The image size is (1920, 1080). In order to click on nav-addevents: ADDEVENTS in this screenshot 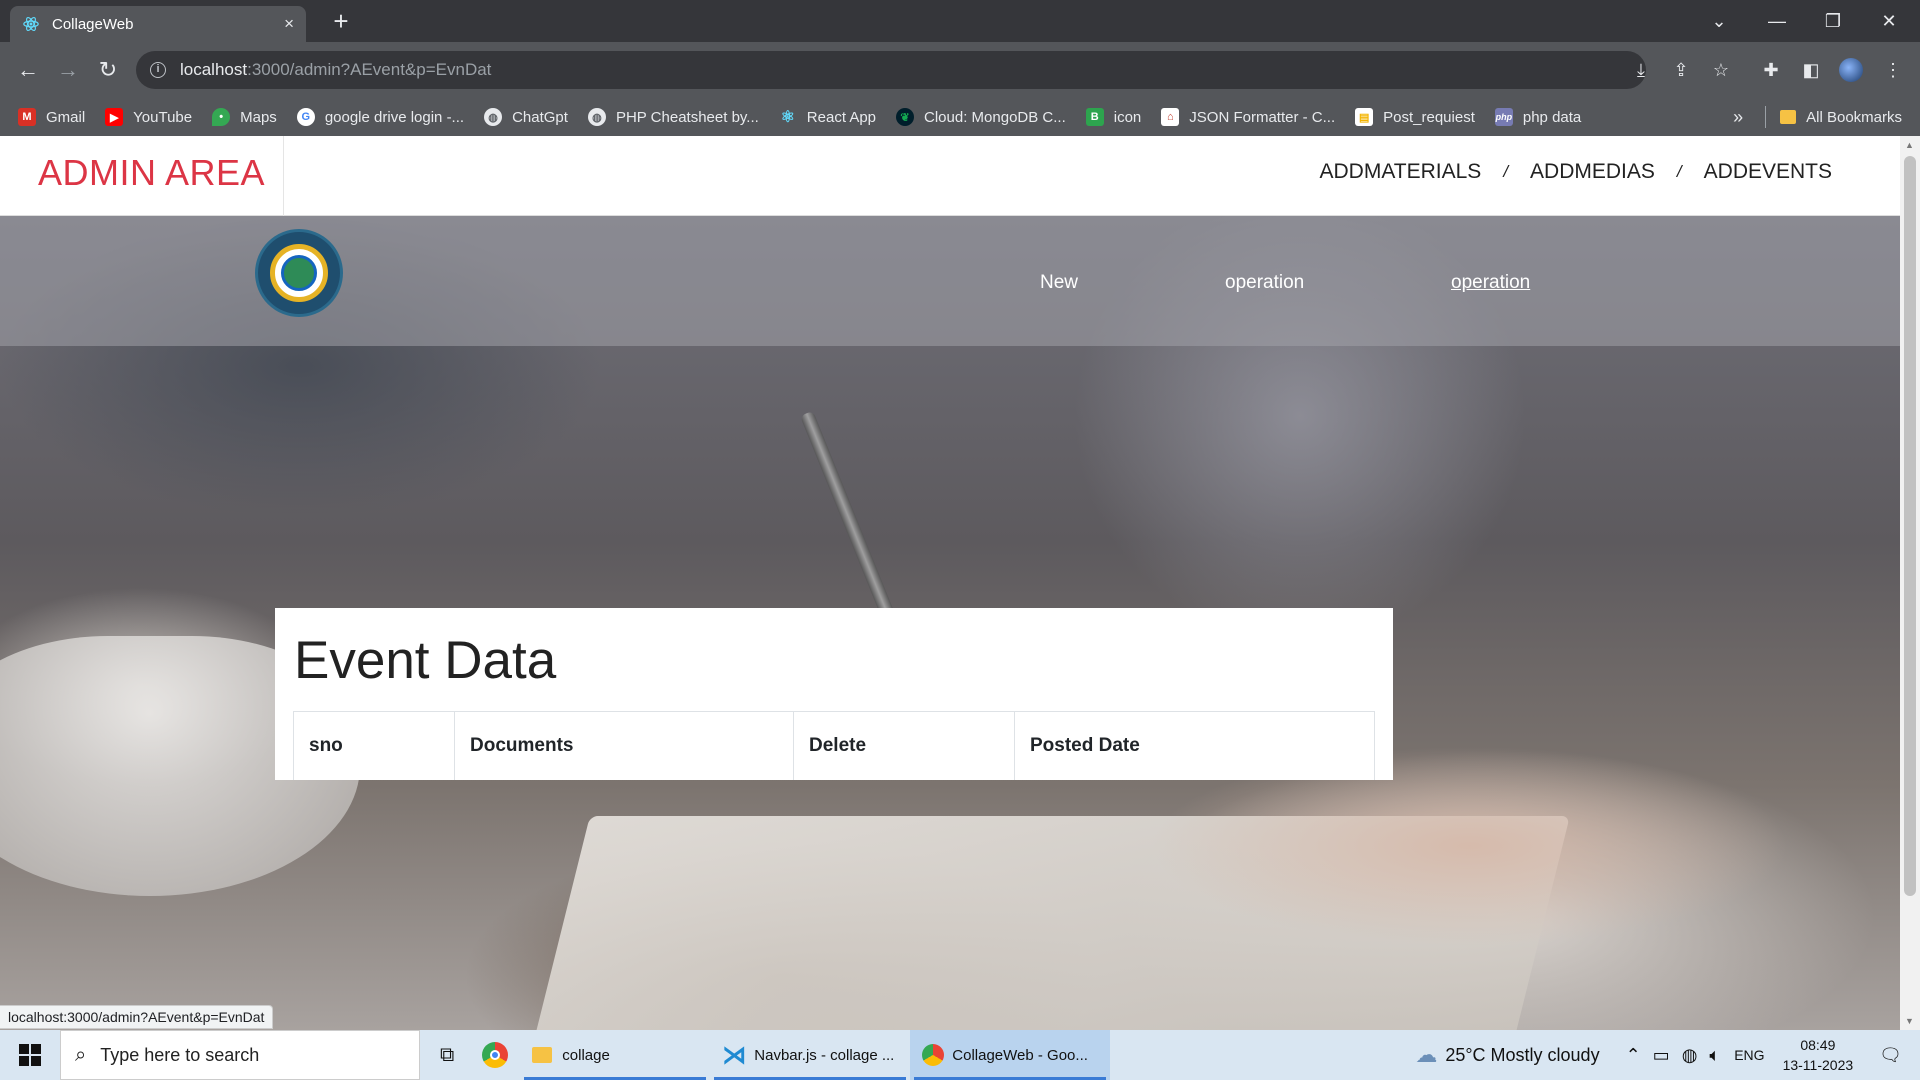, I will do `click(1768, 172)`.